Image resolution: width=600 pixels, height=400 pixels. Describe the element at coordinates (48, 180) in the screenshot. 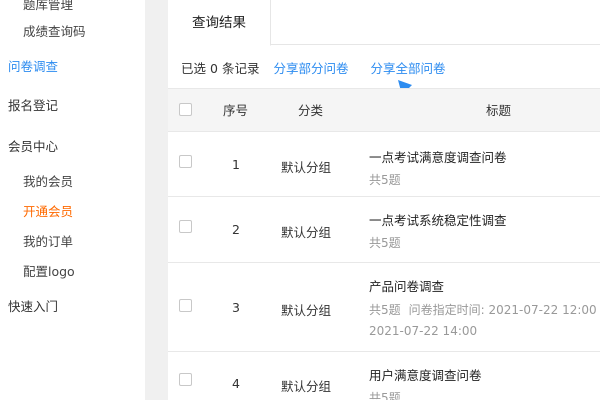

I see `sidebar-item-my-members: 我的会员` at that location.